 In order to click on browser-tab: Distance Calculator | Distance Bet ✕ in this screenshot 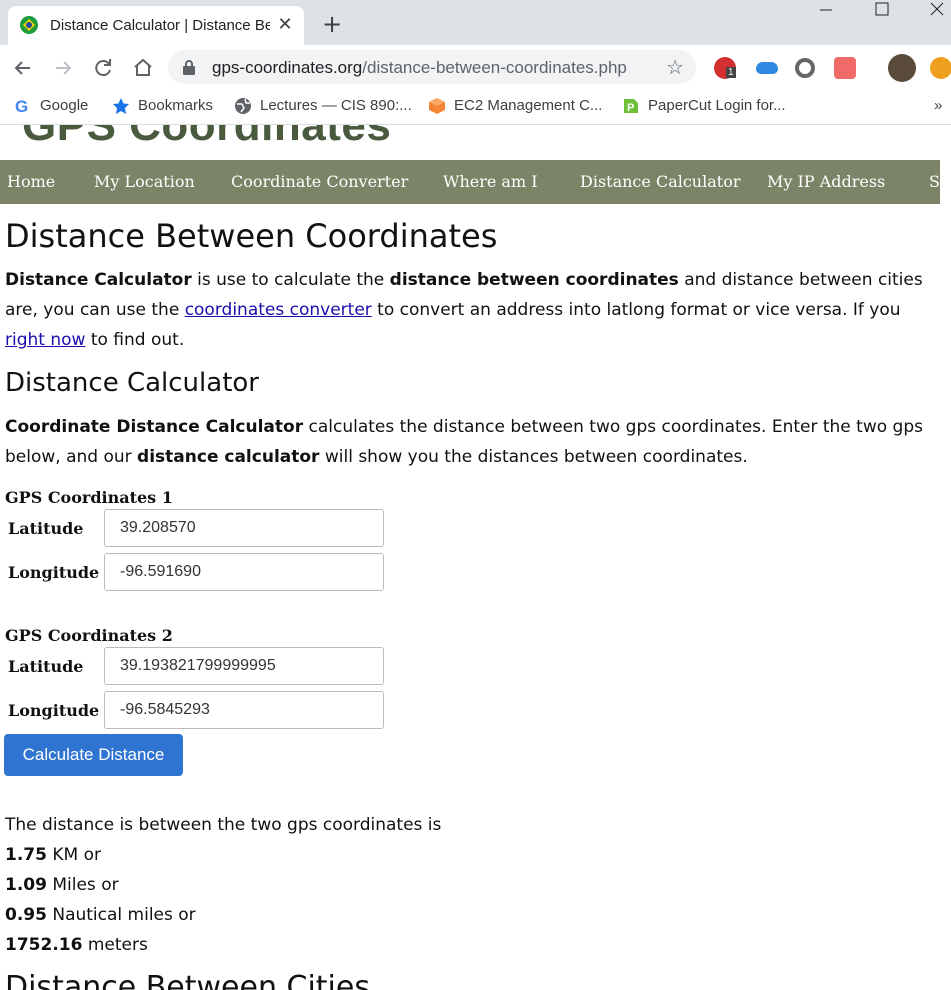, I will do `click(156, 25)`.